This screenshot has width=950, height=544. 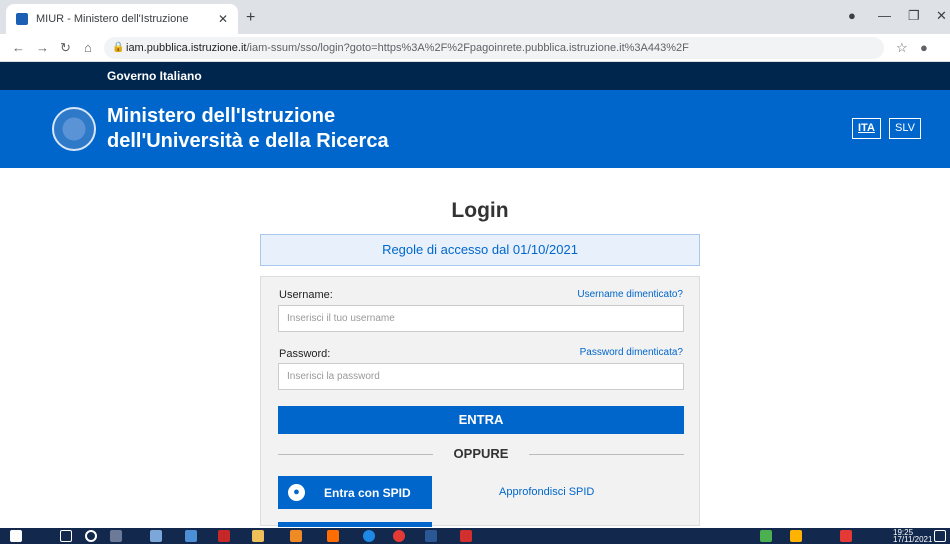 I want to click on tray-network-icon, so click(x=766, y=536).